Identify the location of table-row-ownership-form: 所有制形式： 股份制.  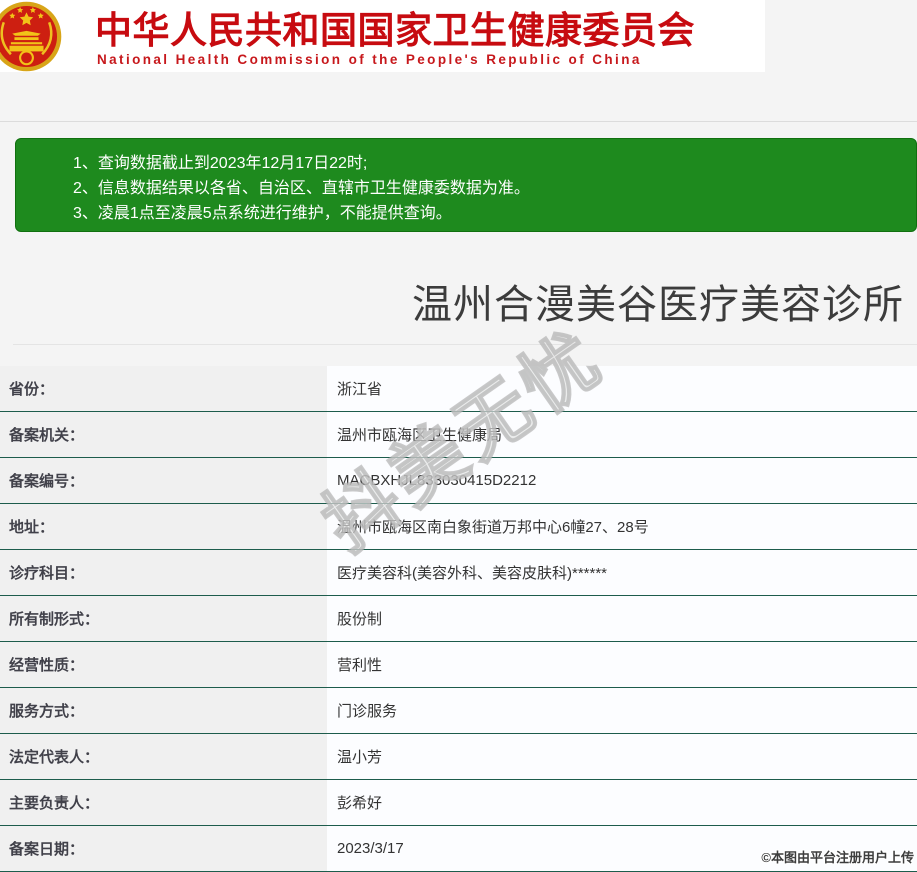
(458, 619).